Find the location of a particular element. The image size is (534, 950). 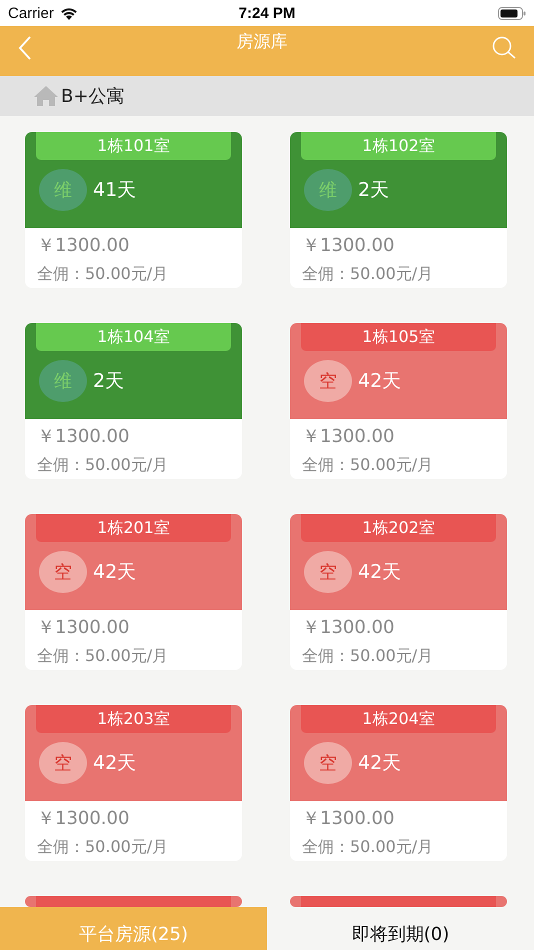

room-card: 1栋203室 空 42天 ￥1300.00 全佣：50.00元/月 is located at coordinates (133, 783).